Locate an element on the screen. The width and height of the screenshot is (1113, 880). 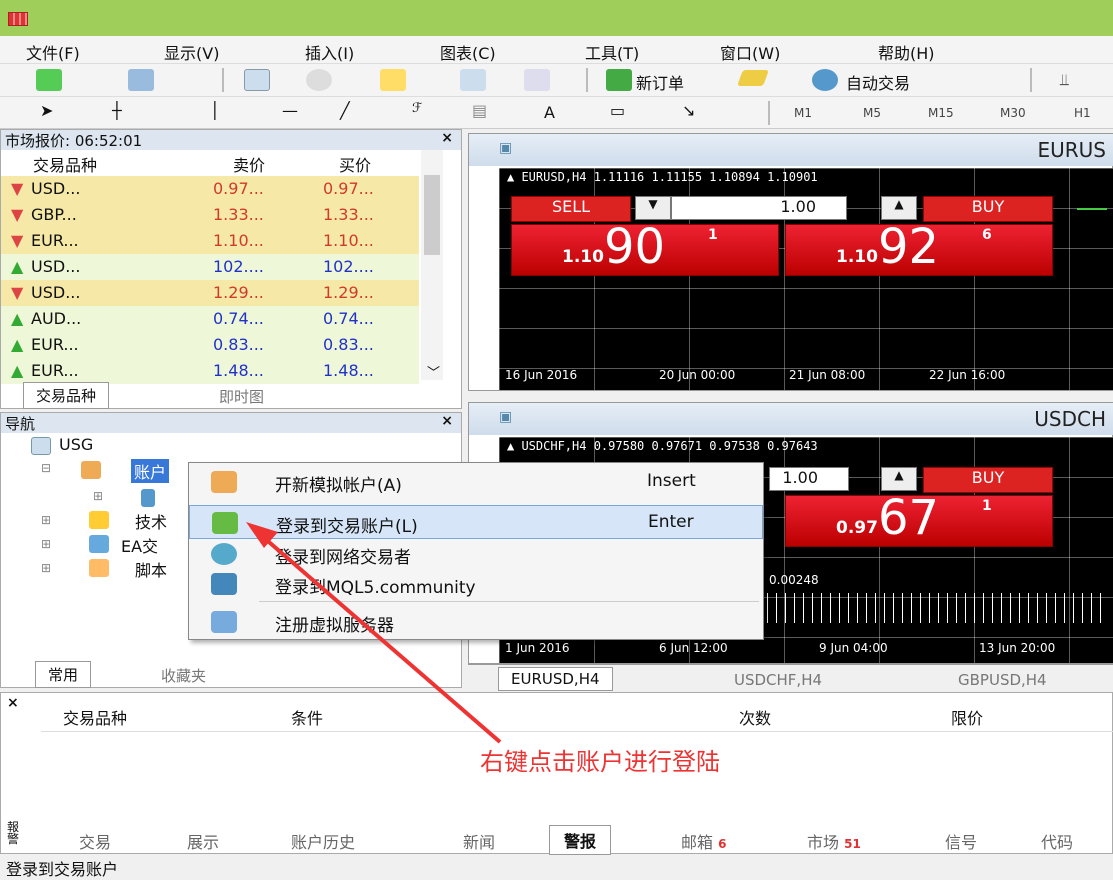
annotation-text: 右键点击账户进行登陆 is located at coordinates (600, 762).